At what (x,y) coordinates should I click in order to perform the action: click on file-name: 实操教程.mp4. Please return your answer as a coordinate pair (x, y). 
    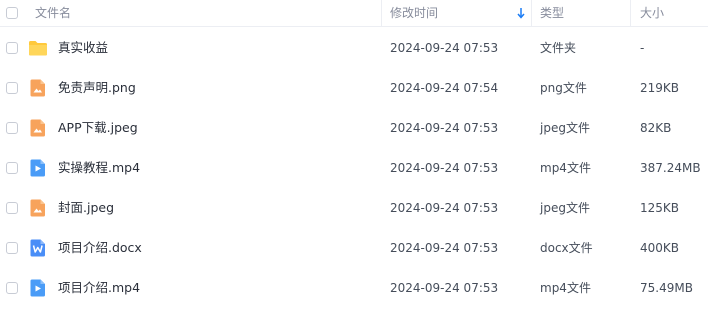
    Looking at the image, I should click on (99, 168).